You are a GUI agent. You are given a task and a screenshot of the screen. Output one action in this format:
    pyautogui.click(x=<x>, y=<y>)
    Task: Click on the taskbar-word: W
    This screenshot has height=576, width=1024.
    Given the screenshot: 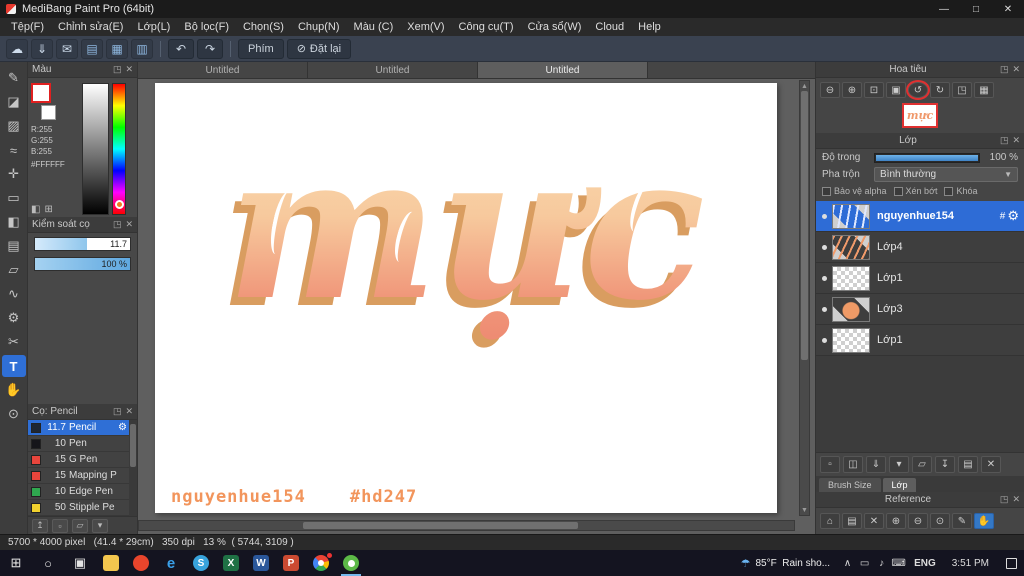 What is the action you would take?
    pyautogui.click(x=261, y=563)
    